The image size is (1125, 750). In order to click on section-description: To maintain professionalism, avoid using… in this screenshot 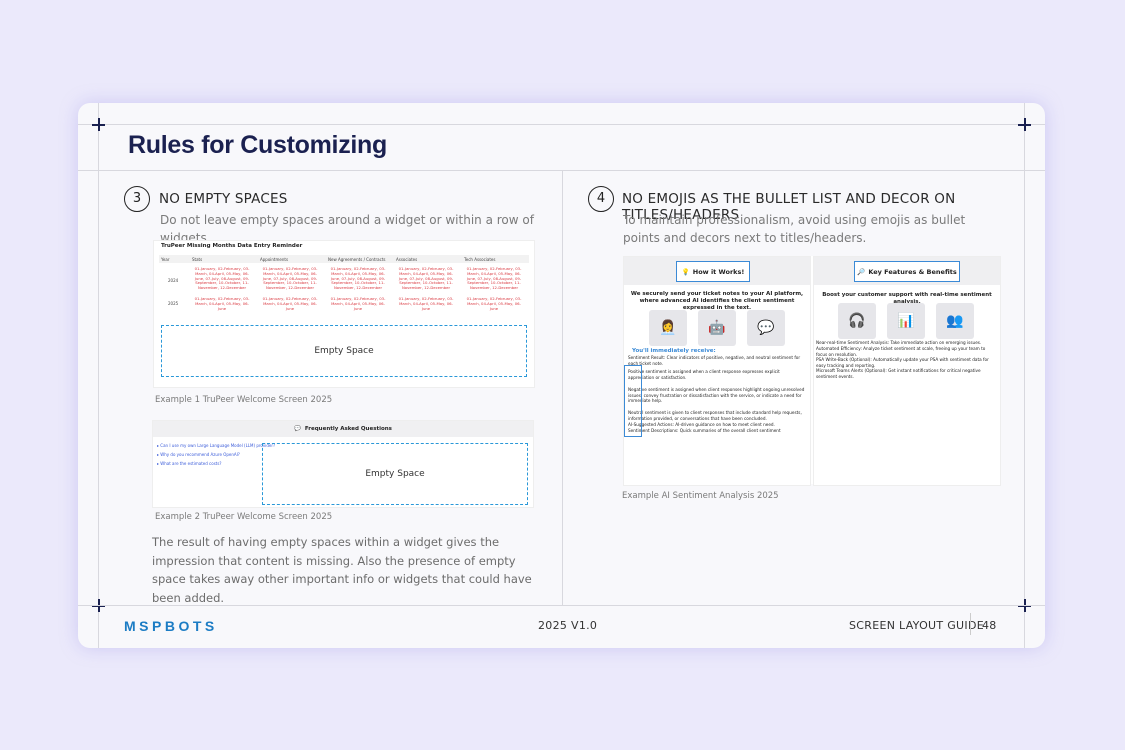, I will do `click(794, 229)`.